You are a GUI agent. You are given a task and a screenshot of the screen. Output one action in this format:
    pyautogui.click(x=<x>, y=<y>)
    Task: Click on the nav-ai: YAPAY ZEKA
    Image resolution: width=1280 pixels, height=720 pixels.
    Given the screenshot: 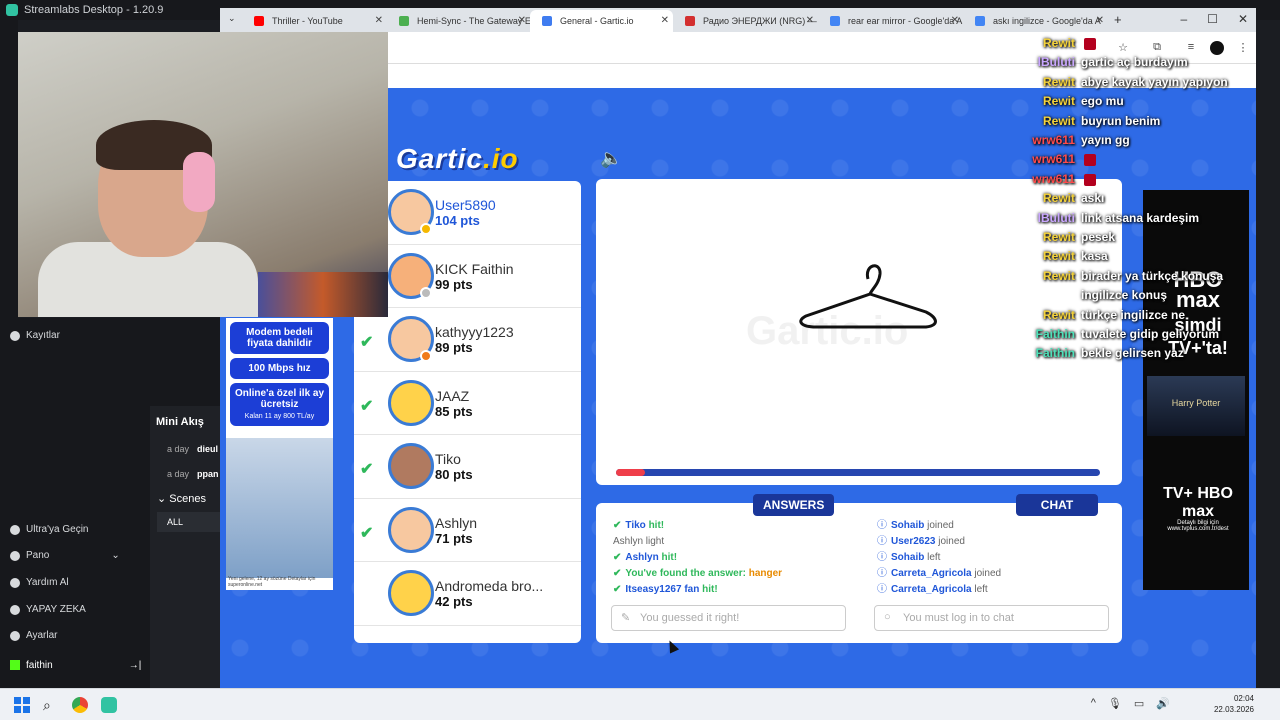 What is the action you would take?
    pyautogui.click(x=48, y=609)
    